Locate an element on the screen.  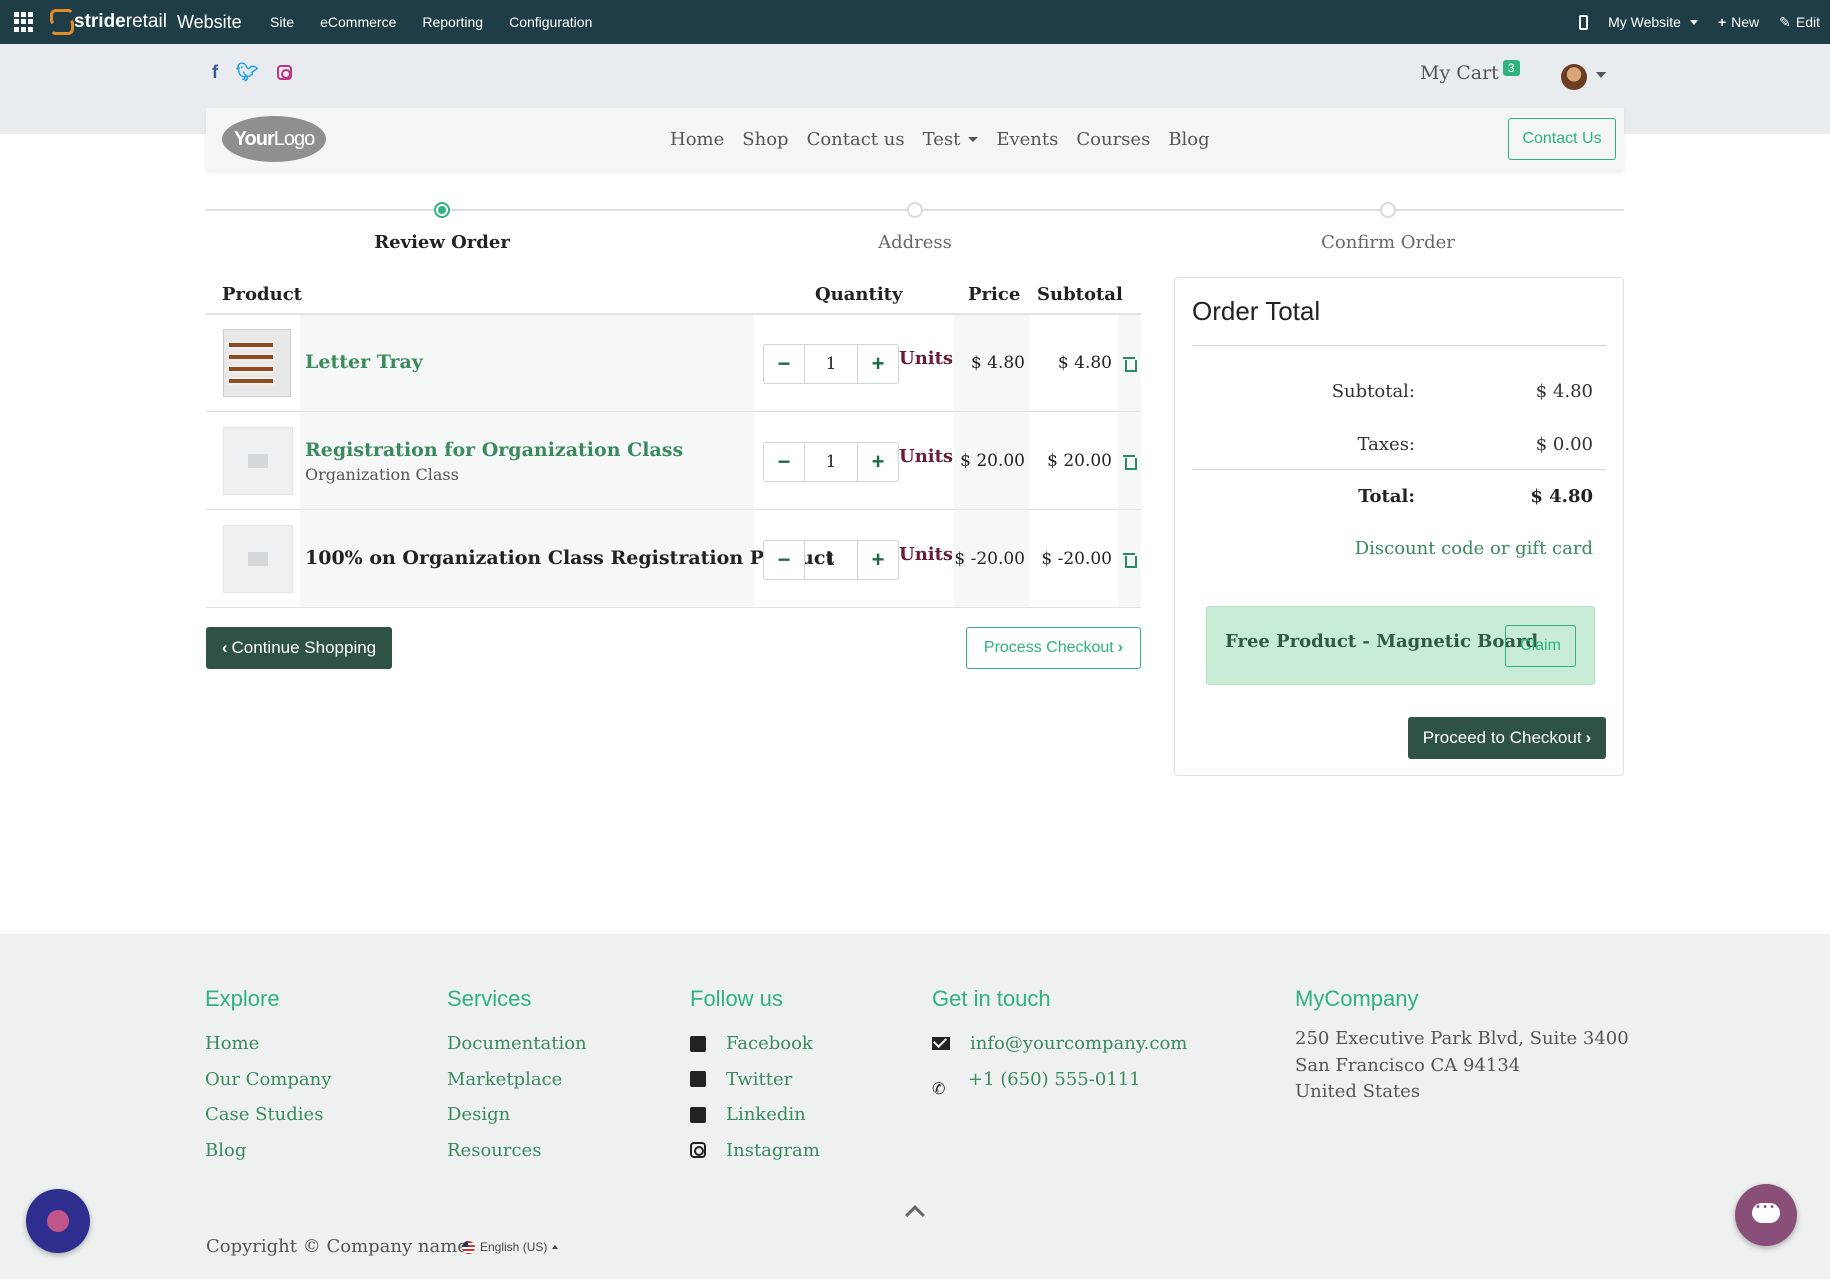
product-name-link: Registration for Organization Class is located at coordinates (494, 450).